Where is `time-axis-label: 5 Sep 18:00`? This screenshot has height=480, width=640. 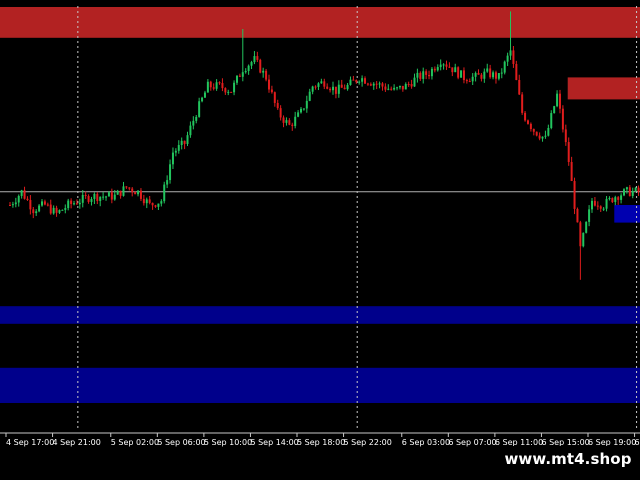
time-axis-label: 5 Sep 18:00 is located at coordinates (321, 442).